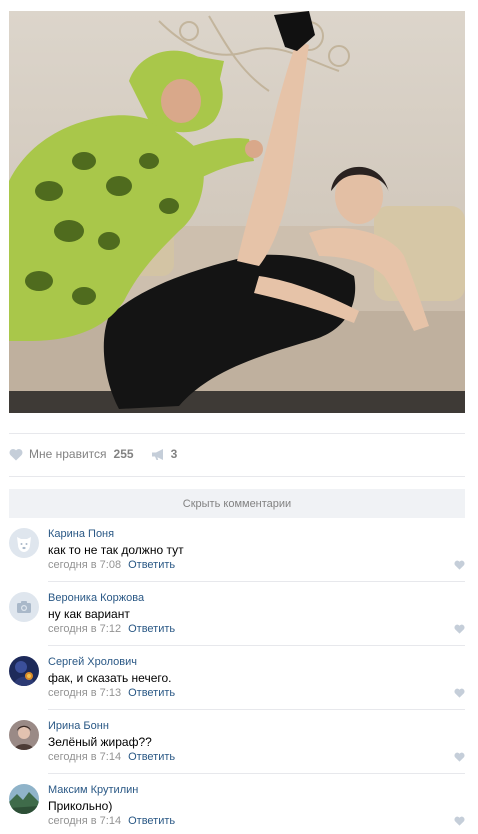  What do you see at coordinates (84, 565) in the screenshot?
I see `comment-time: сегодня в 7:08` at bounding box center [84, 565].